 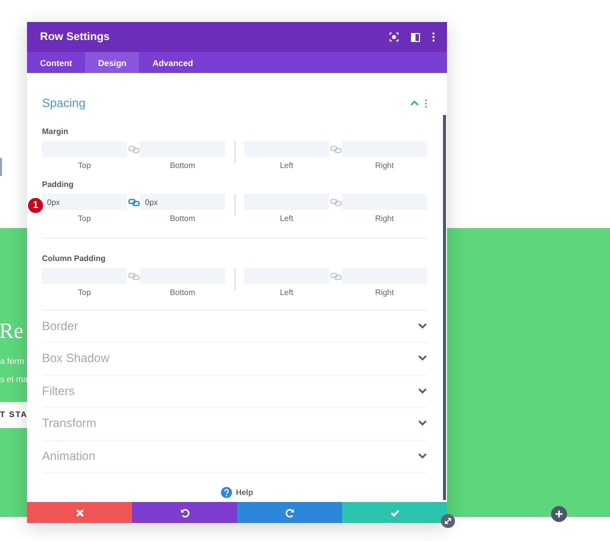 I want to click on resize-handle, so click(x=448, y=521).